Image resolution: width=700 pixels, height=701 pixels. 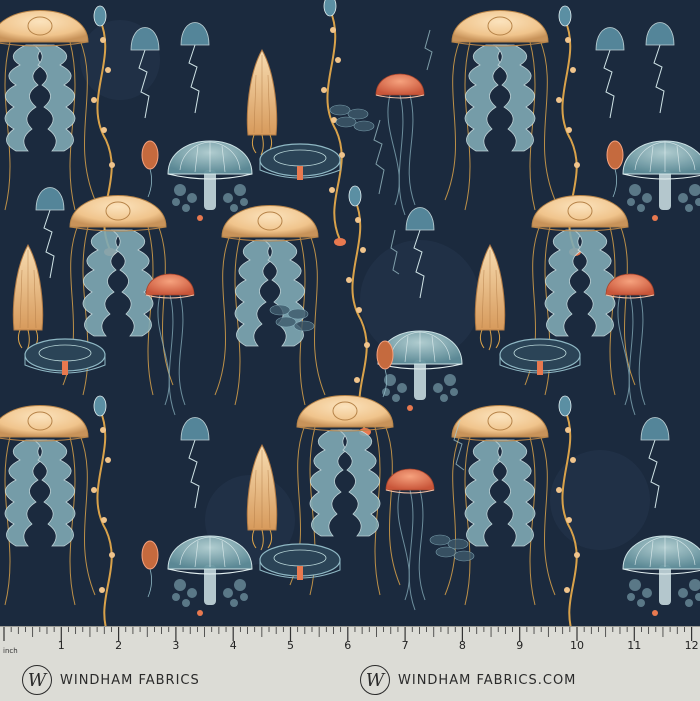 What do you see at coordinates (233, 645) in the screenshot?
I see `ruler-number: 4` at bounding box center [233, 645].